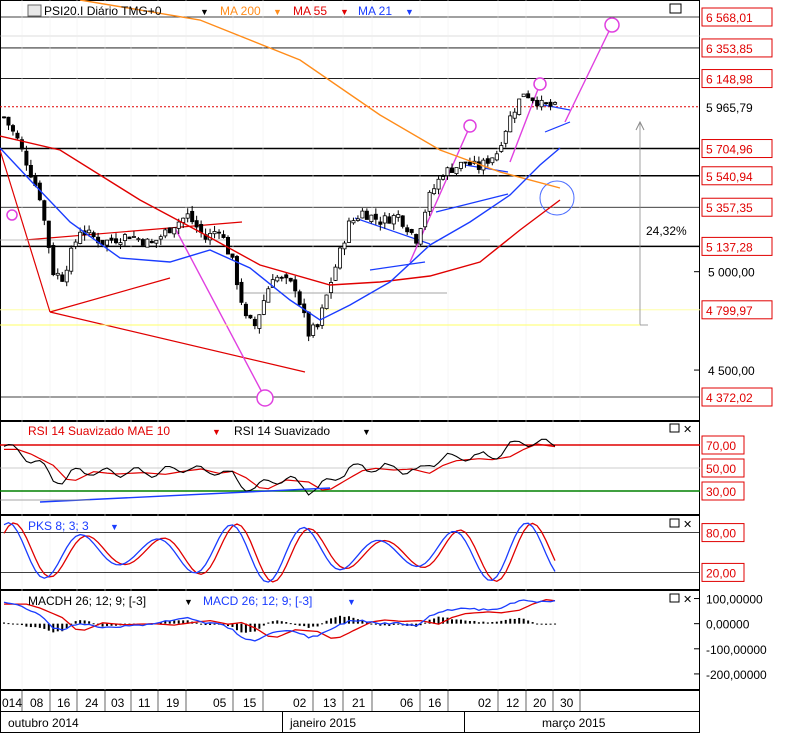 The height and width of the screenshot is (733, 795). Describe the element at coordinates (87, 601) in the screenshot. I see `macdh-label: MACDH 26; 12; 9; [-3]` at that location.